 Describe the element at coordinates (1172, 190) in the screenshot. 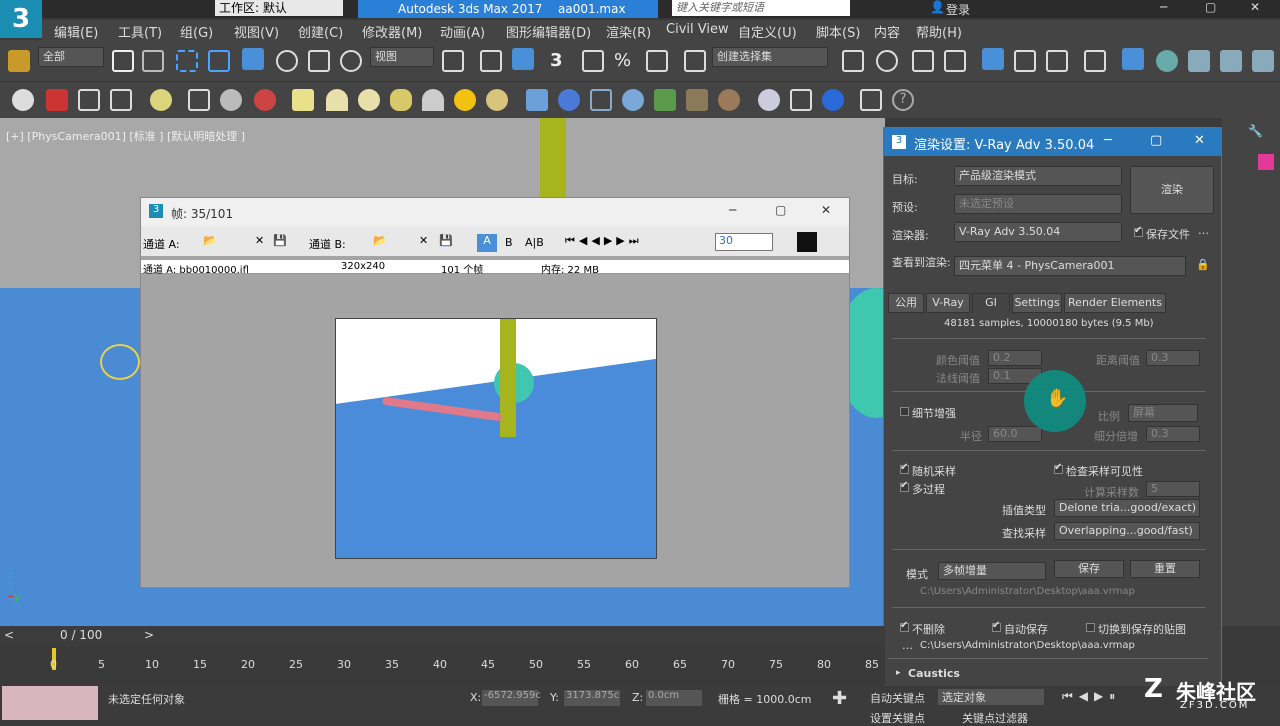

I see `render-button: 渲染` at that location.